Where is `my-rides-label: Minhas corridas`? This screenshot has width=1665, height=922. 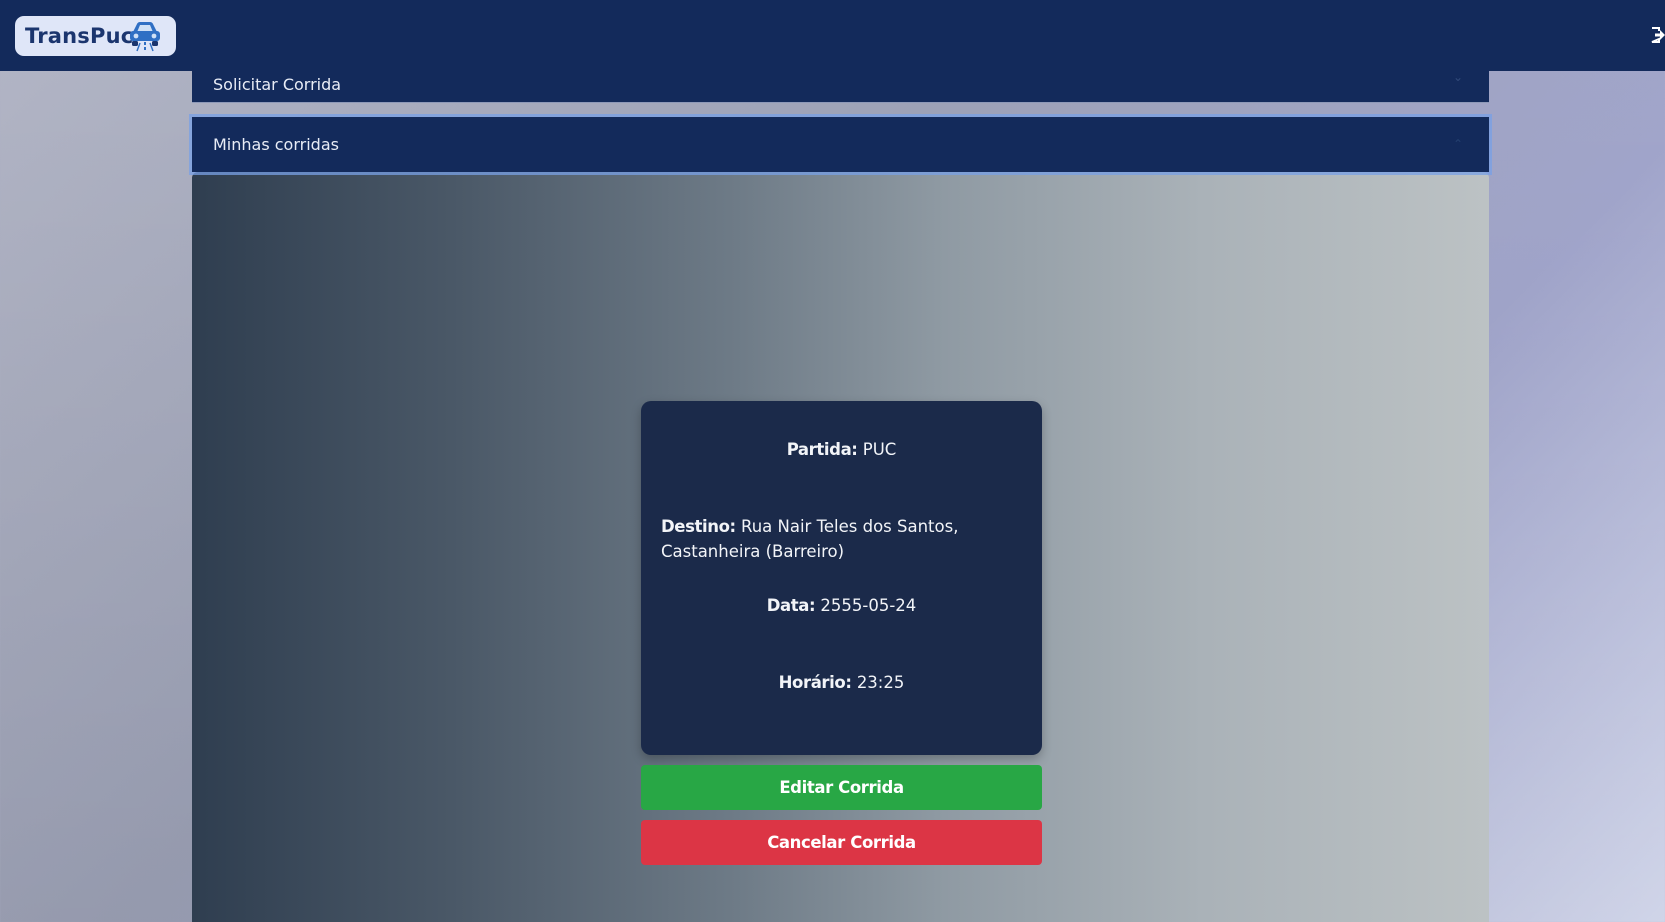
my-rides-label: Minhas corridas is located at coordinates (276, 144).